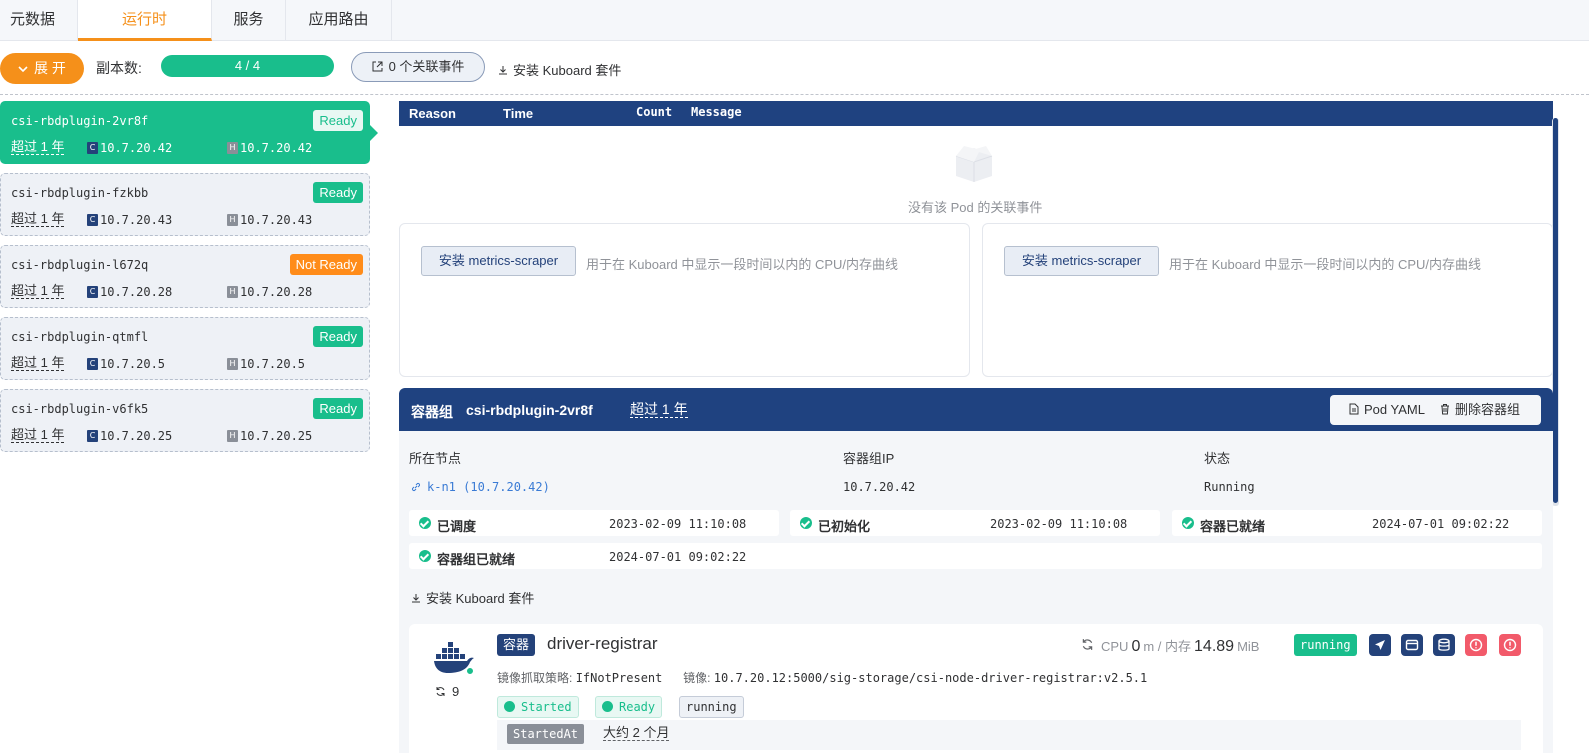 This screenshot has height=753, width=1589. What do you see at coordinates (136, 436) in the screenshot?
I see `container-ip-value: 10.7.20.25` at bounding box center [136, 436].